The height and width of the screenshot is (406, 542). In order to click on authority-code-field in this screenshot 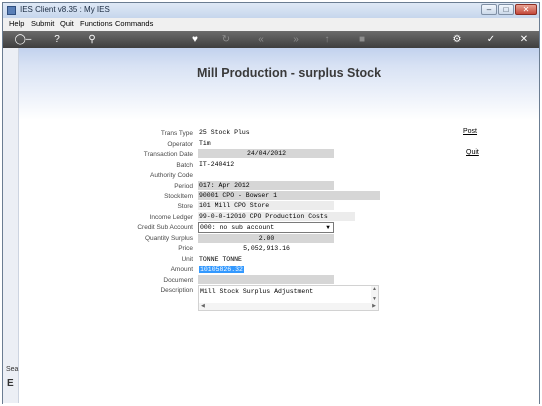, I will do `click(266, 174)`.